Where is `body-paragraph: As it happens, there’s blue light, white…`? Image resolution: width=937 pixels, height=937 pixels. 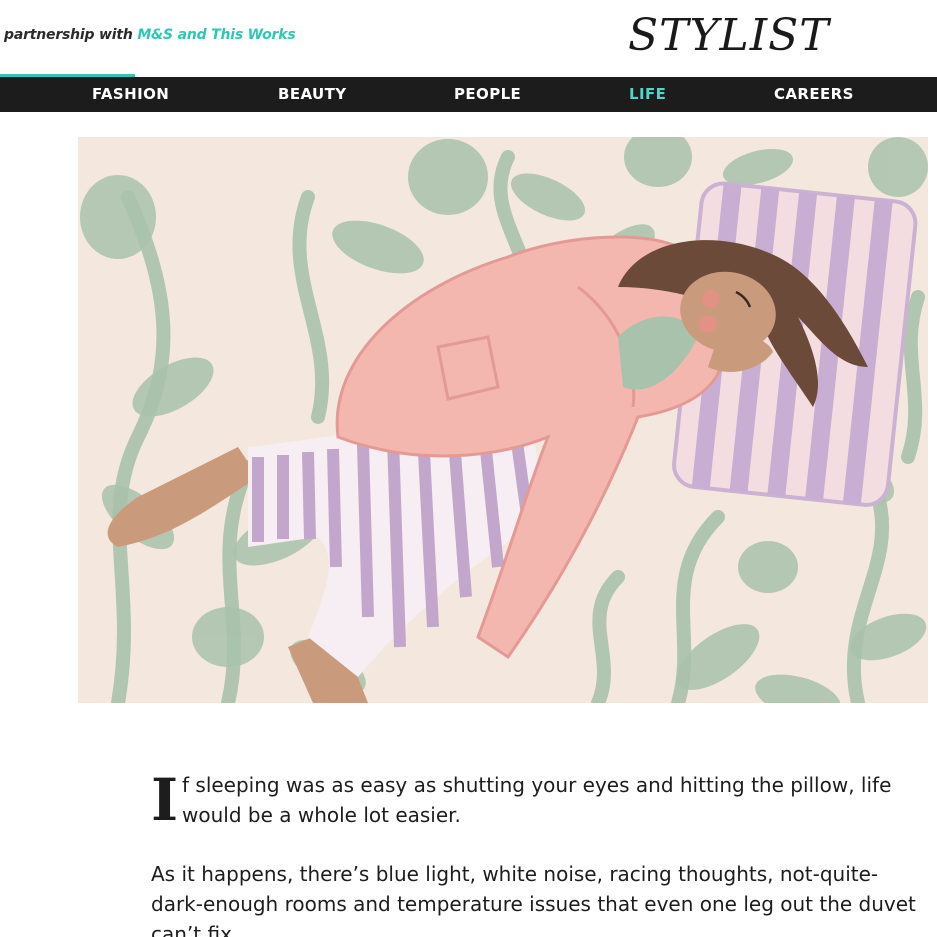 body-paragraph: As it happens, there’s blue light, white… is located at coordinates (533, 899).